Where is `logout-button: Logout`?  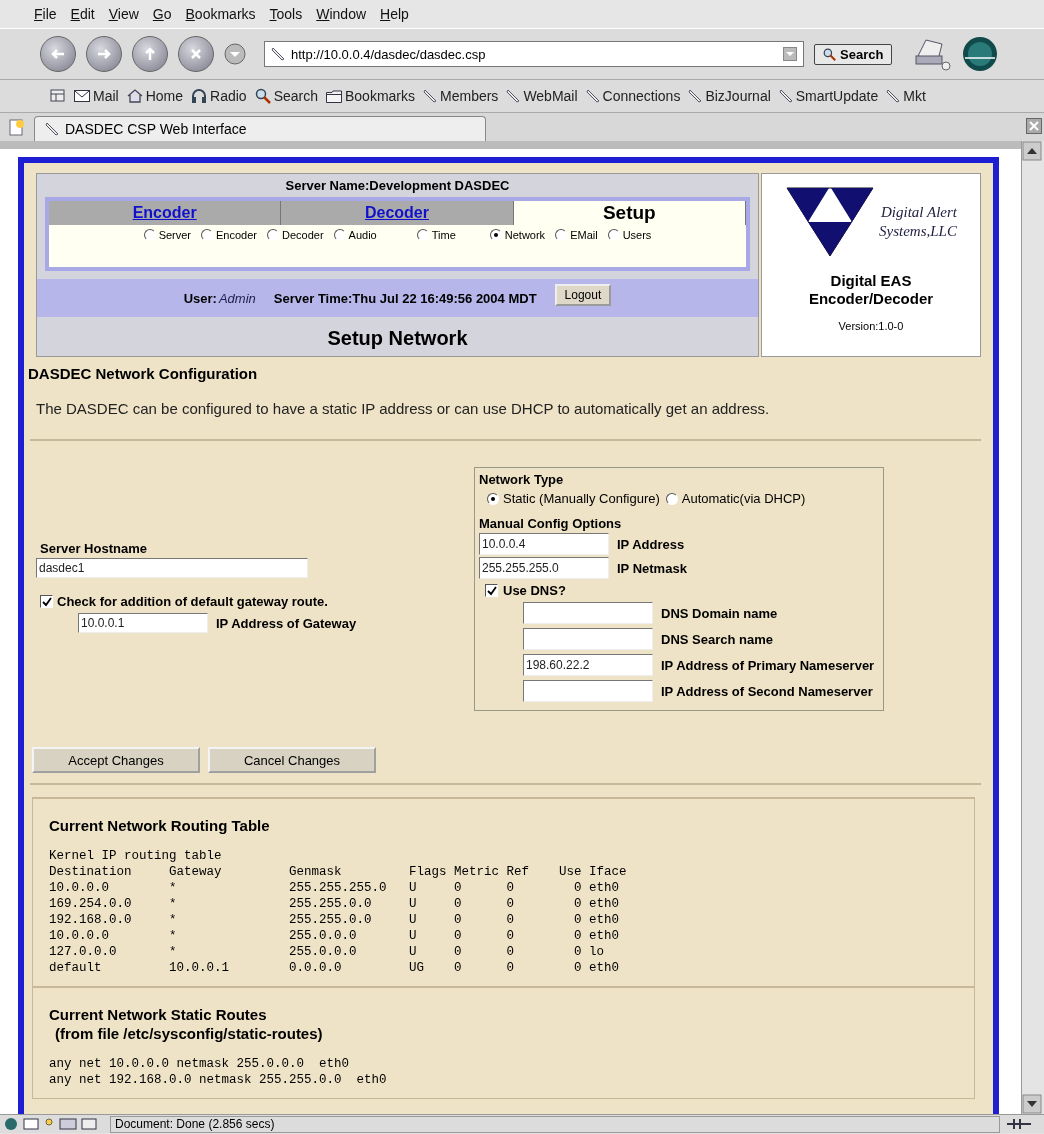 logout-button: Logout is located at coordinates (583, 295).